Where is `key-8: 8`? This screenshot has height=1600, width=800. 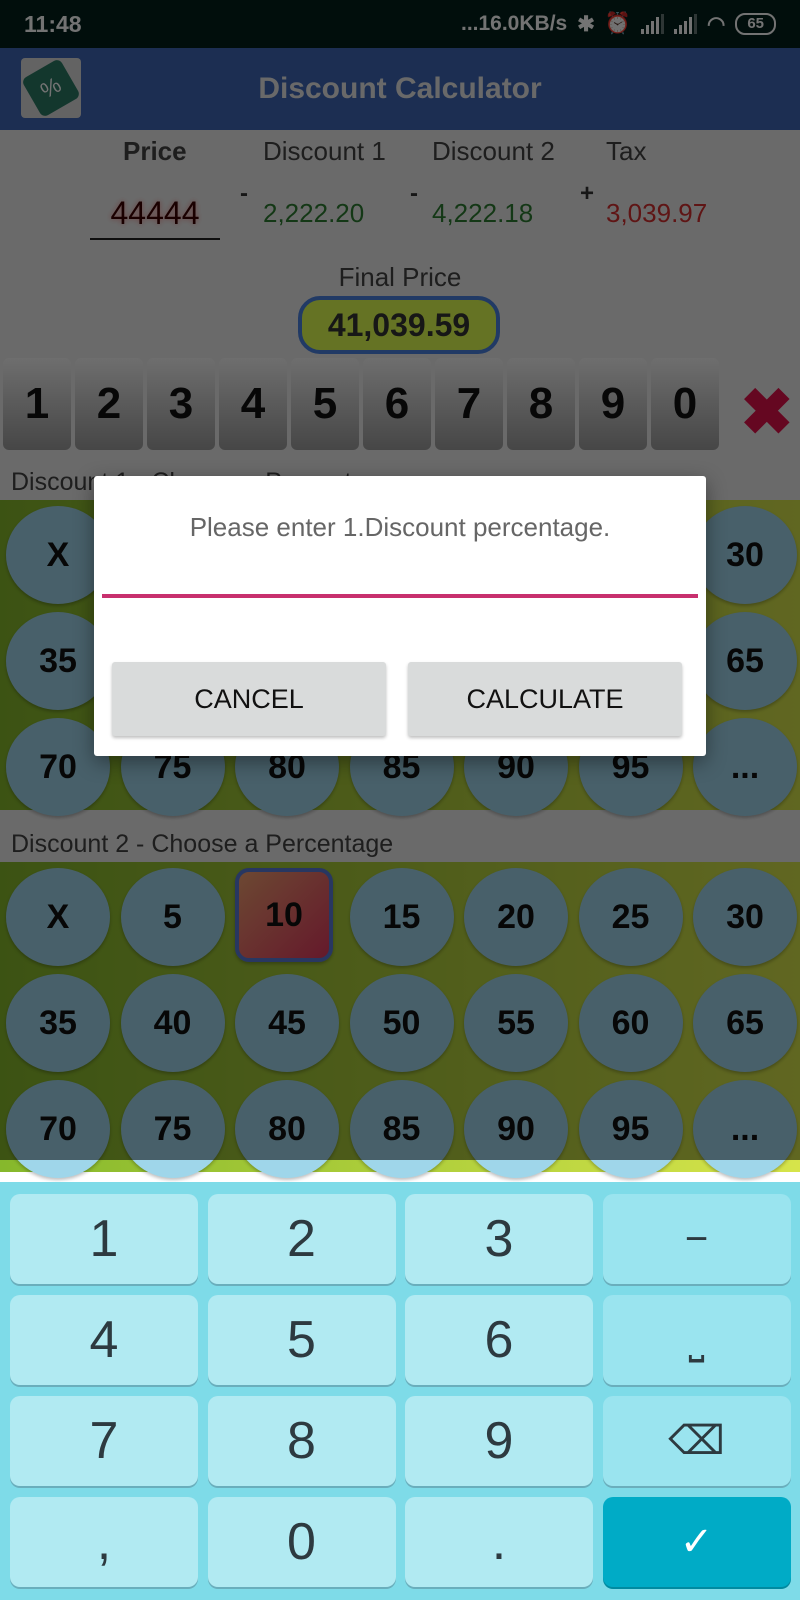
key-8: 8 is located at coordinates (301, 1441).